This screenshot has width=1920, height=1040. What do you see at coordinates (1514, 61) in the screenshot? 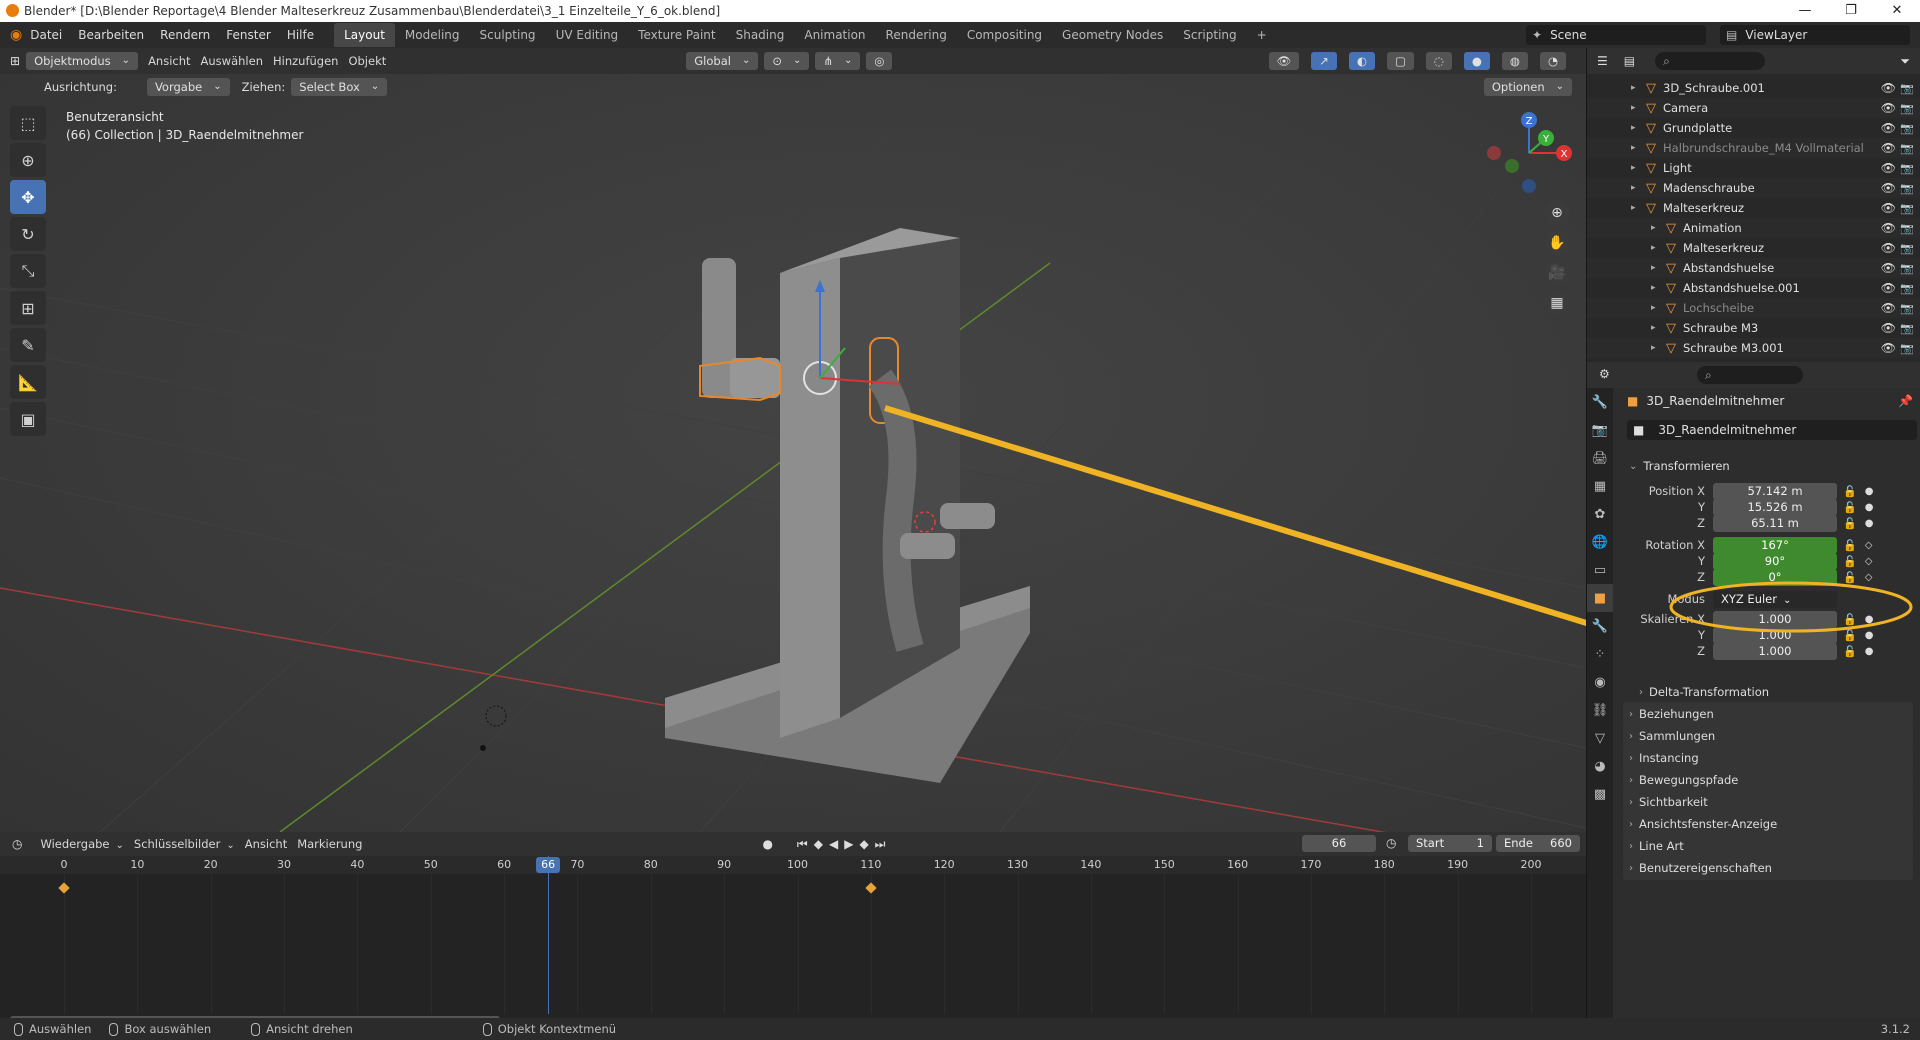
I see `shading-material-button: ◍` at bounding box center [1514, 61].